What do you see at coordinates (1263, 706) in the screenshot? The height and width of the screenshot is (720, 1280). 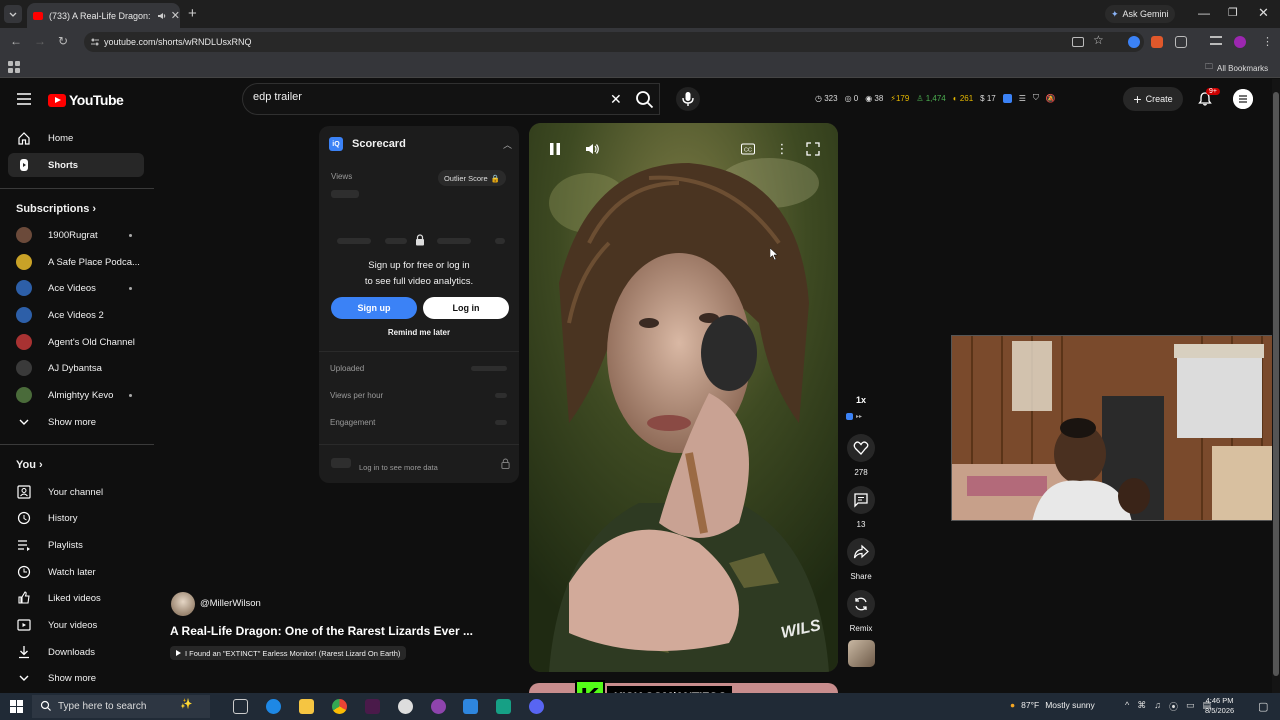 I see `notifications-center-icon: ▢` at bounding box center [1263, 706].